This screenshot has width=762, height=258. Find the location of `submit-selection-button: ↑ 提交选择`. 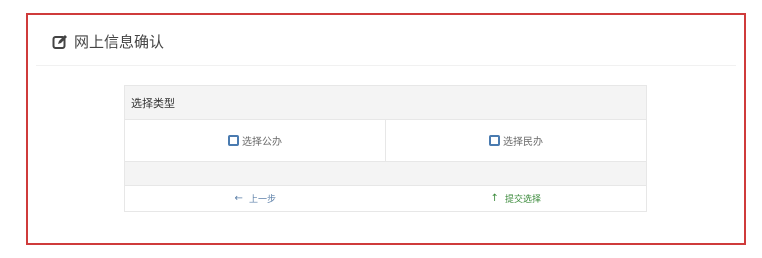

submit-selection-button: ↑ 提交选择 is located at coordinates (516, 198).